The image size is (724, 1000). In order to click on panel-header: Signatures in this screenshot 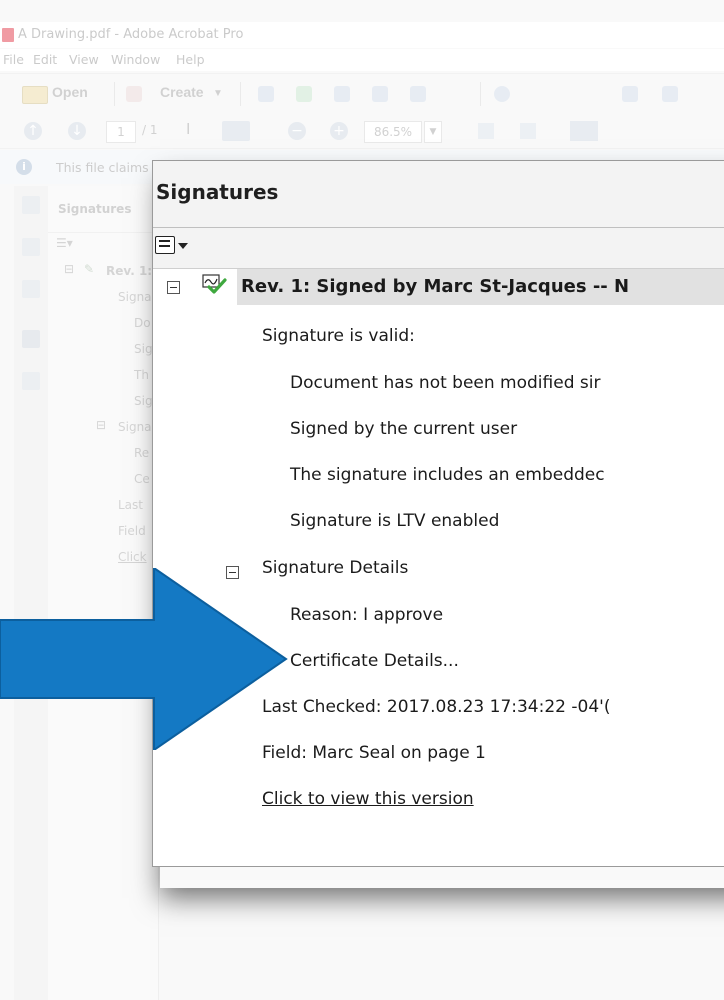, I will do `click(438, 194)`.